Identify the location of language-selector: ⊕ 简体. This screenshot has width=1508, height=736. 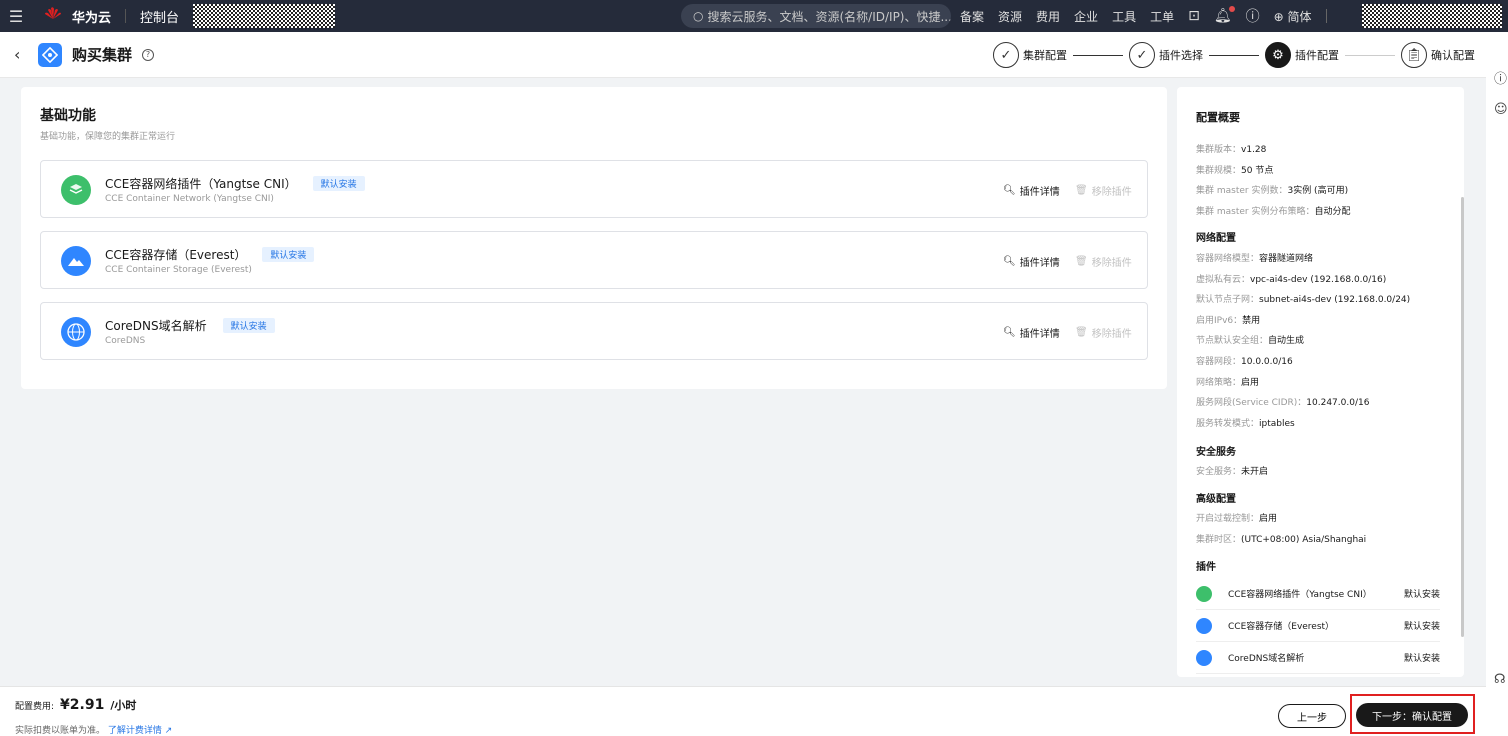
(1293, 16).